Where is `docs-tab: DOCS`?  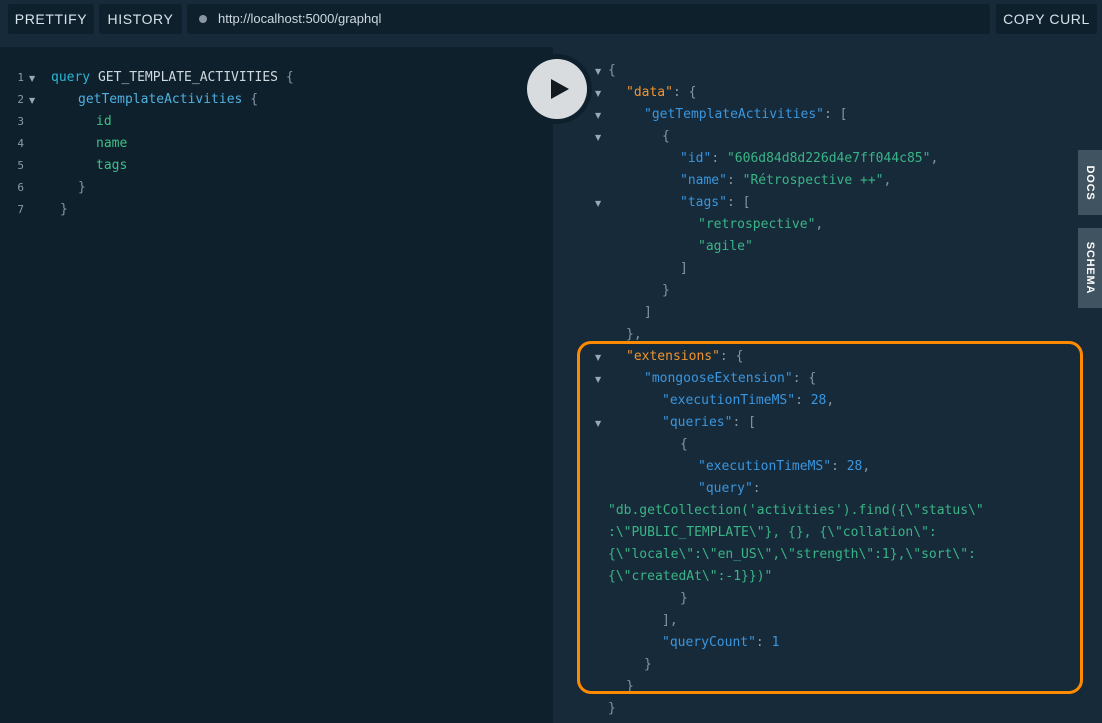 docs-tab: DOCS is located at coordinates (1090, 182).